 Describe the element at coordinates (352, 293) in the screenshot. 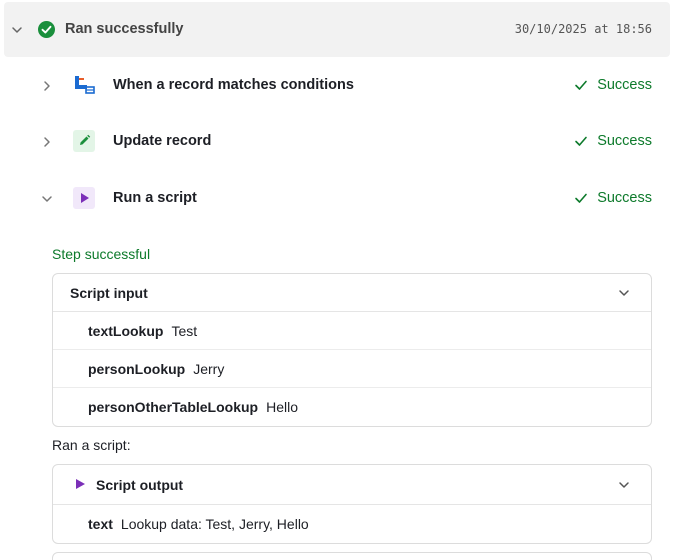

I see `script-input-header: Script input` at that location.